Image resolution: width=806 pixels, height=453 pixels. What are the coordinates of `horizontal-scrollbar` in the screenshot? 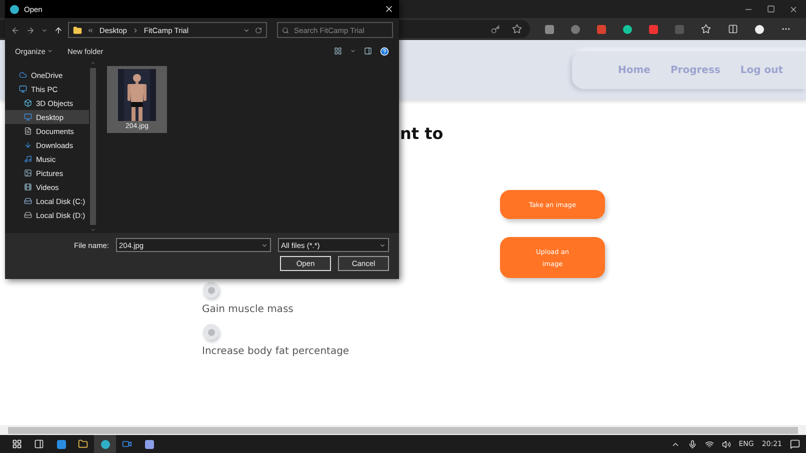 It's located at (403, 430).